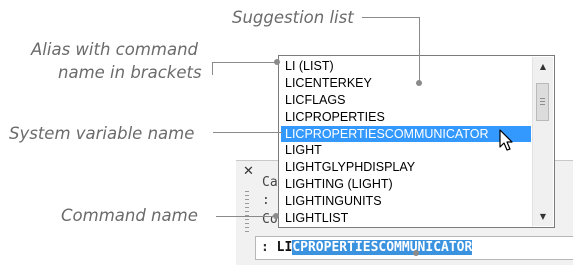 This screenshot has width=573, height=265. I want to click on callout-system-variable: System variable name, so click(102, 133).